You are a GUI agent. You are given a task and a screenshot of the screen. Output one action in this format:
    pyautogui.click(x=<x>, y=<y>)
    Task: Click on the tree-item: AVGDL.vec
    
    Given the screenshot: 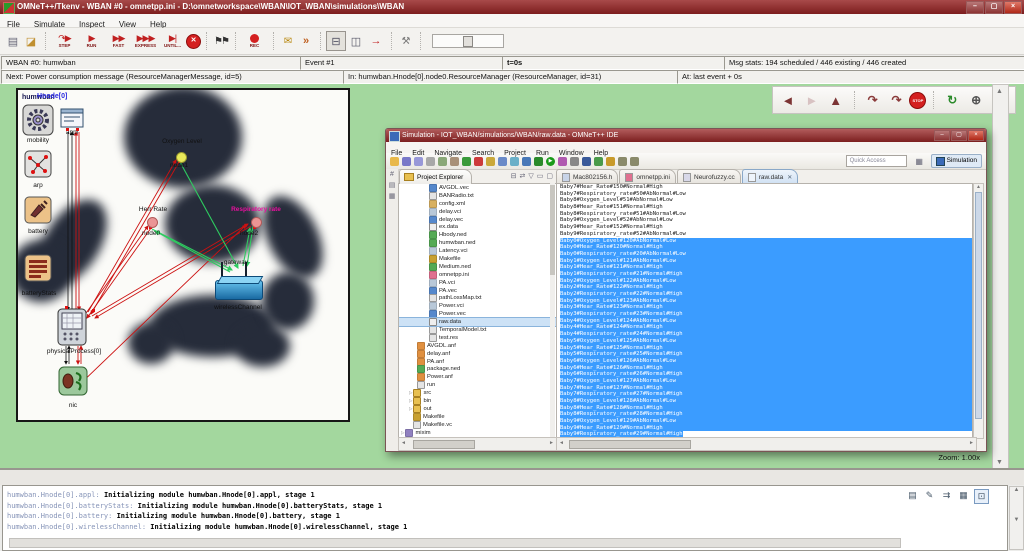 What is the action you would take?
    pyautogui.click(x=477, y=188)
    